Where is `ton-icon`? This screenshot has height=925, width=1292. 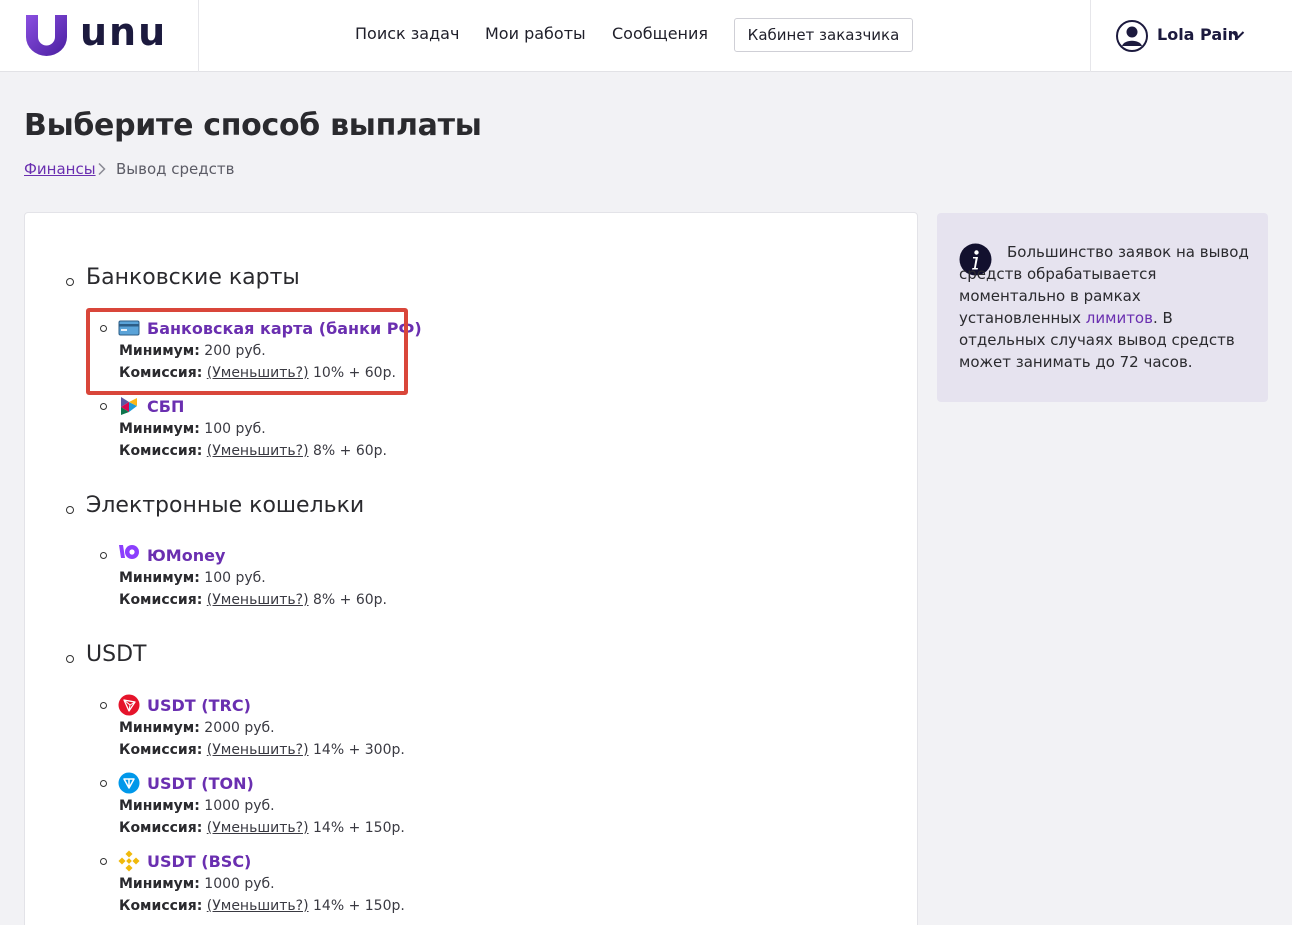 ton-icon is located at coordinates (129, 783).